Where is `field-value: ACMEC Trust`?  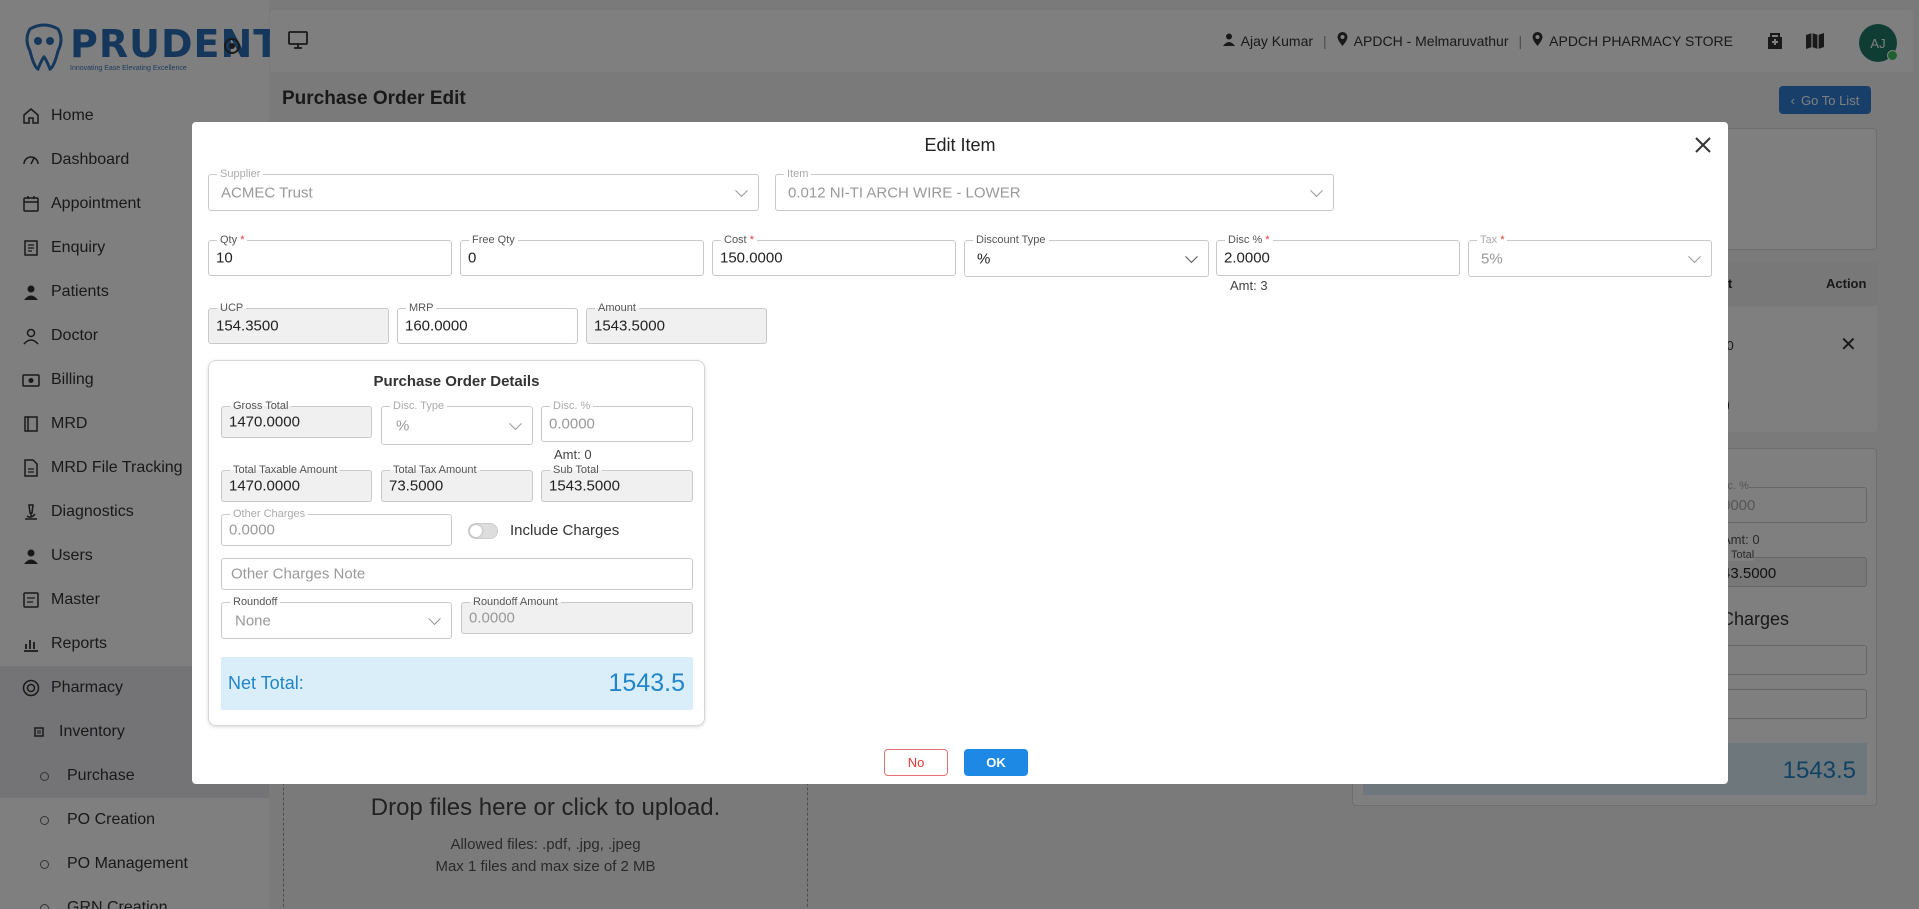
field-value: ACMEC Trust is located at coordinates (267, 192).